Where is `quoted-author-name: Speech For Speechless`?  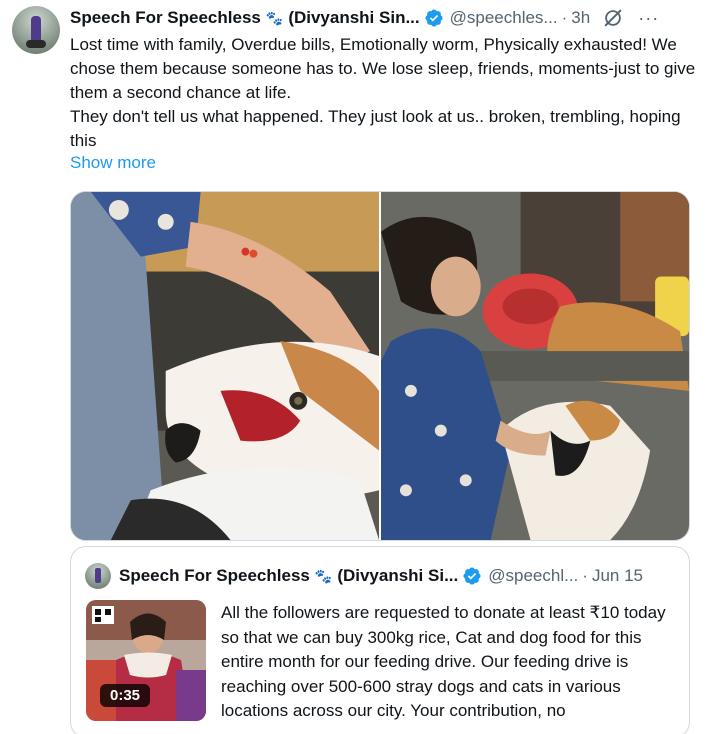
quoted-author-name: Speech For Speechless is located at coordinates (214, 576).